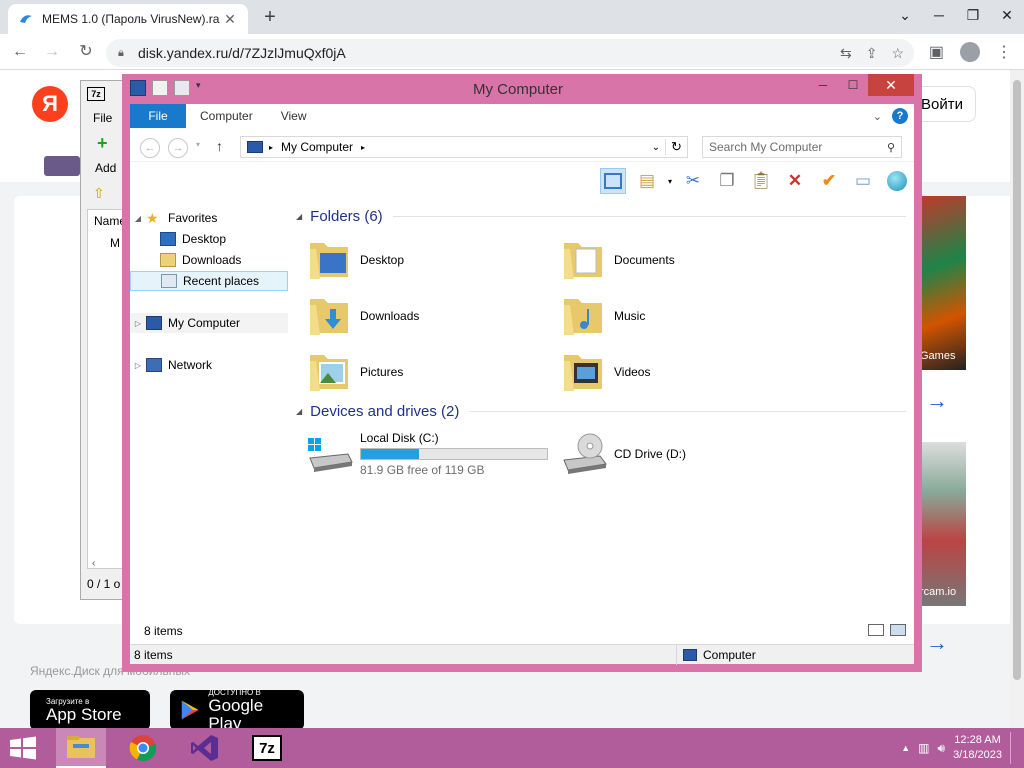 The height and width of the screenshot is (768, 1024). What do you see at coordinates (23, 748) in the screenshot?
I see `windows-start-icon` at bounding box center [23, 748].